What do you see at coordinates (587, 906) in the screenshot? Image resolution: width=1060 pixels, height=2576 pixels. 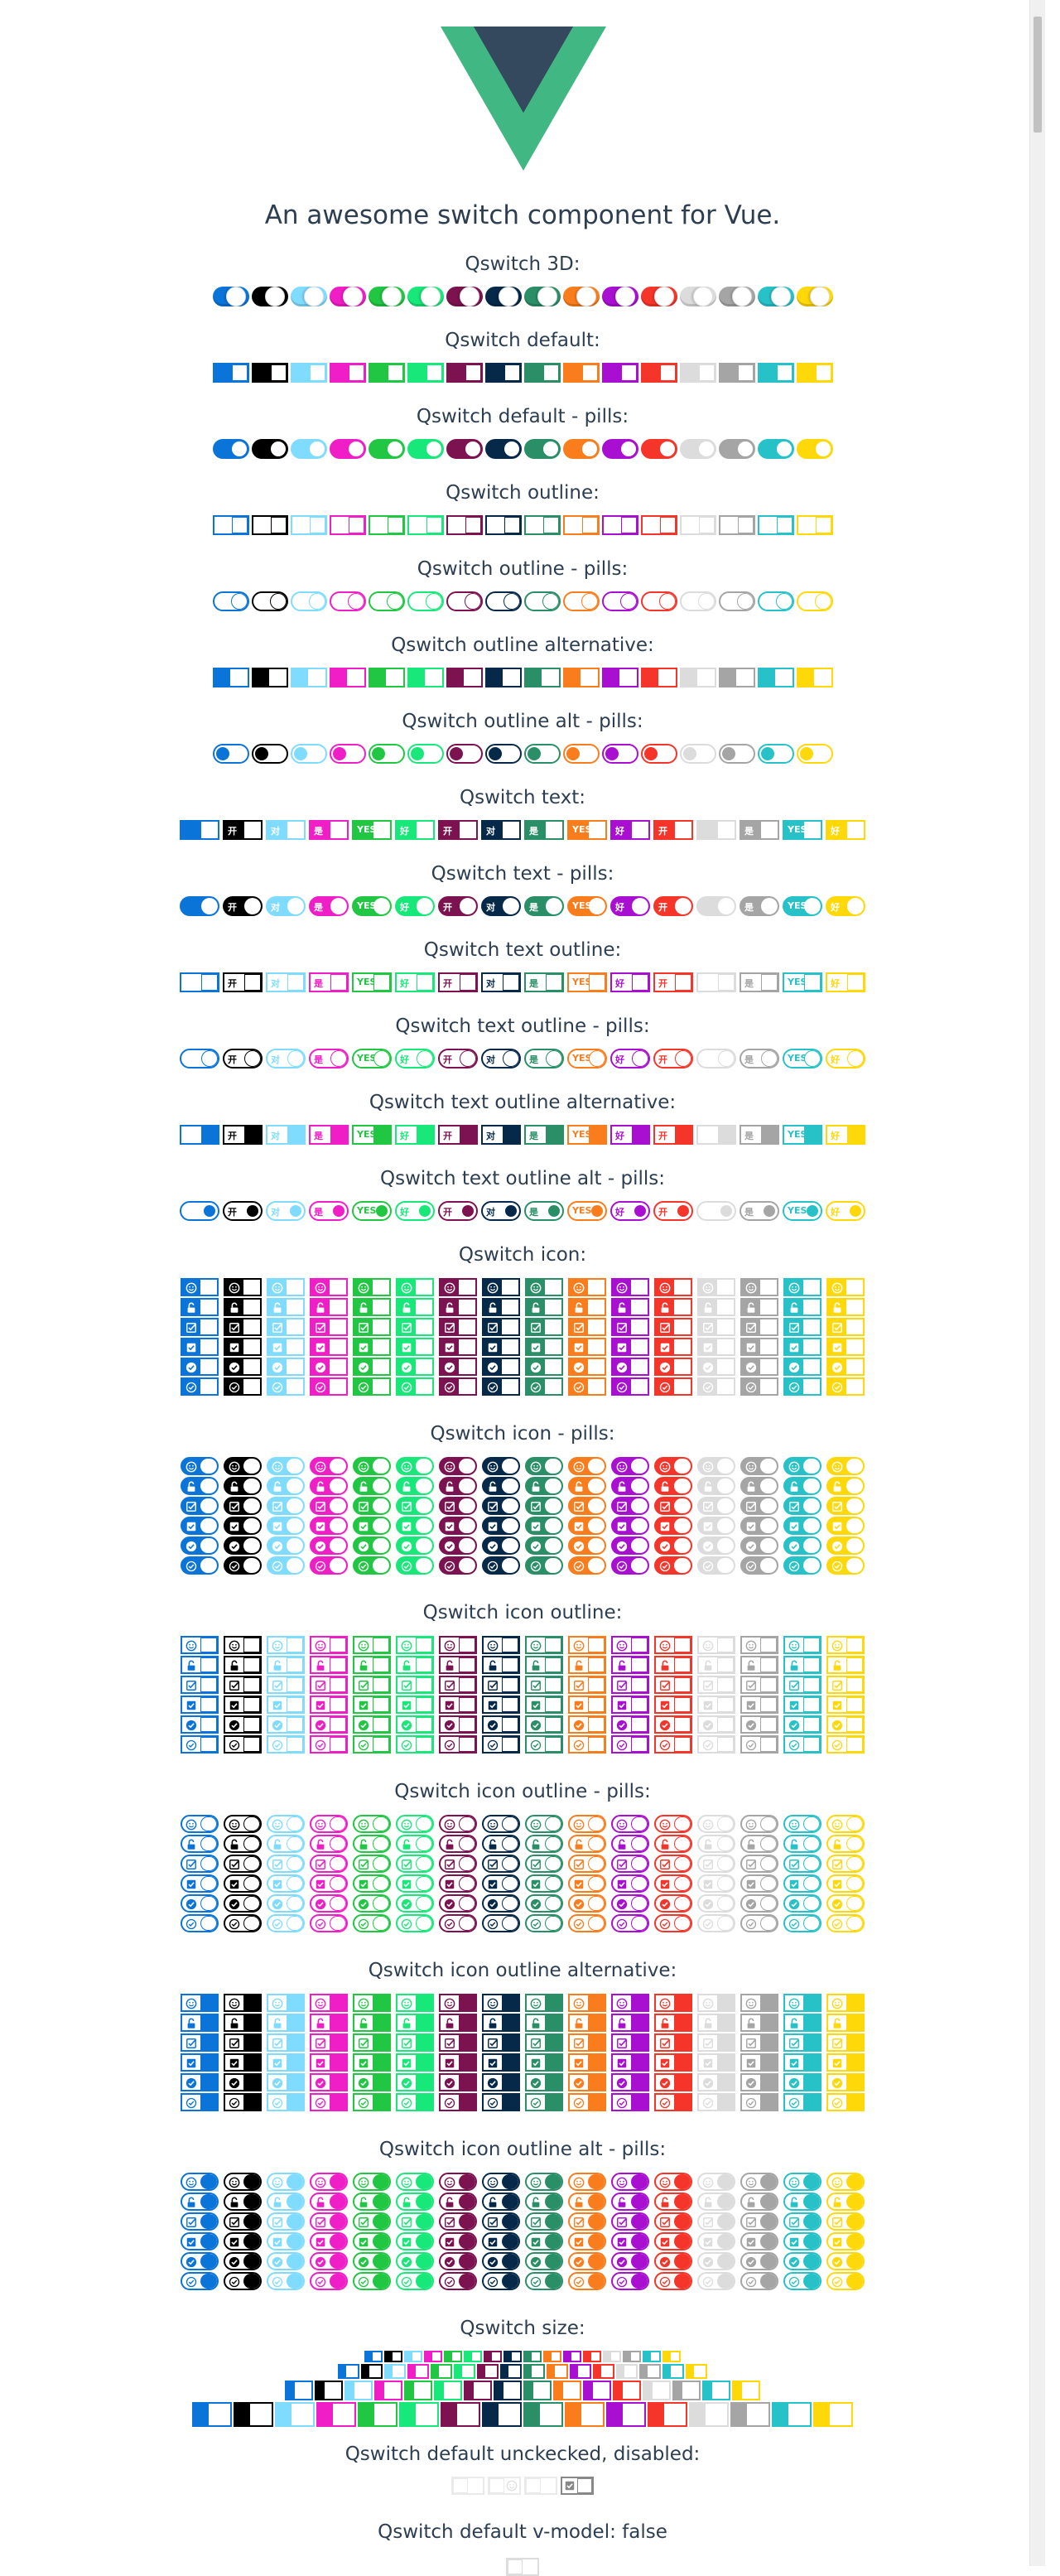 I see `switch-text-pill: YES` at bounding box center [587, 906].